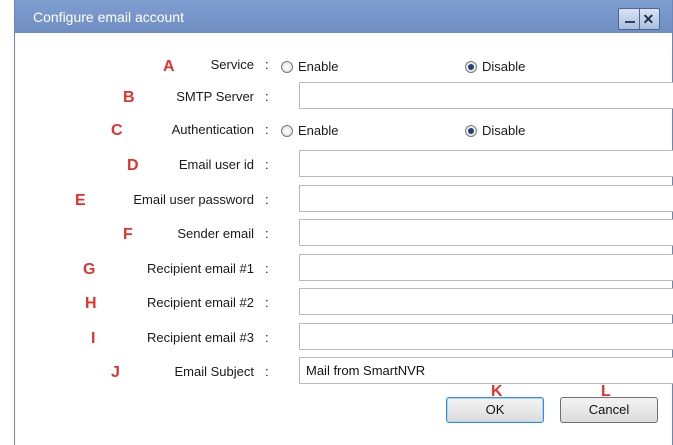  I want to click on auth-enable-label: Enable, so click(318, 130).